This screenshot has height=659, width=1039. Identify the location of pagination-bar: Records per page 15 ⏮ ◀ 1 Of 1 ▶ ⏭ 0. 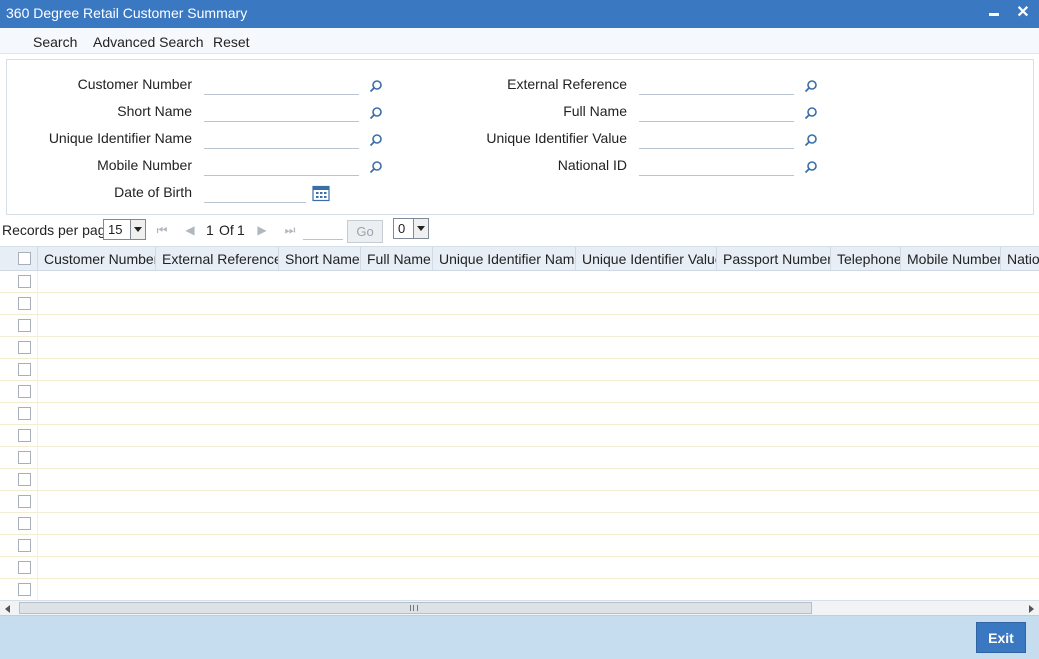
(519, 230).